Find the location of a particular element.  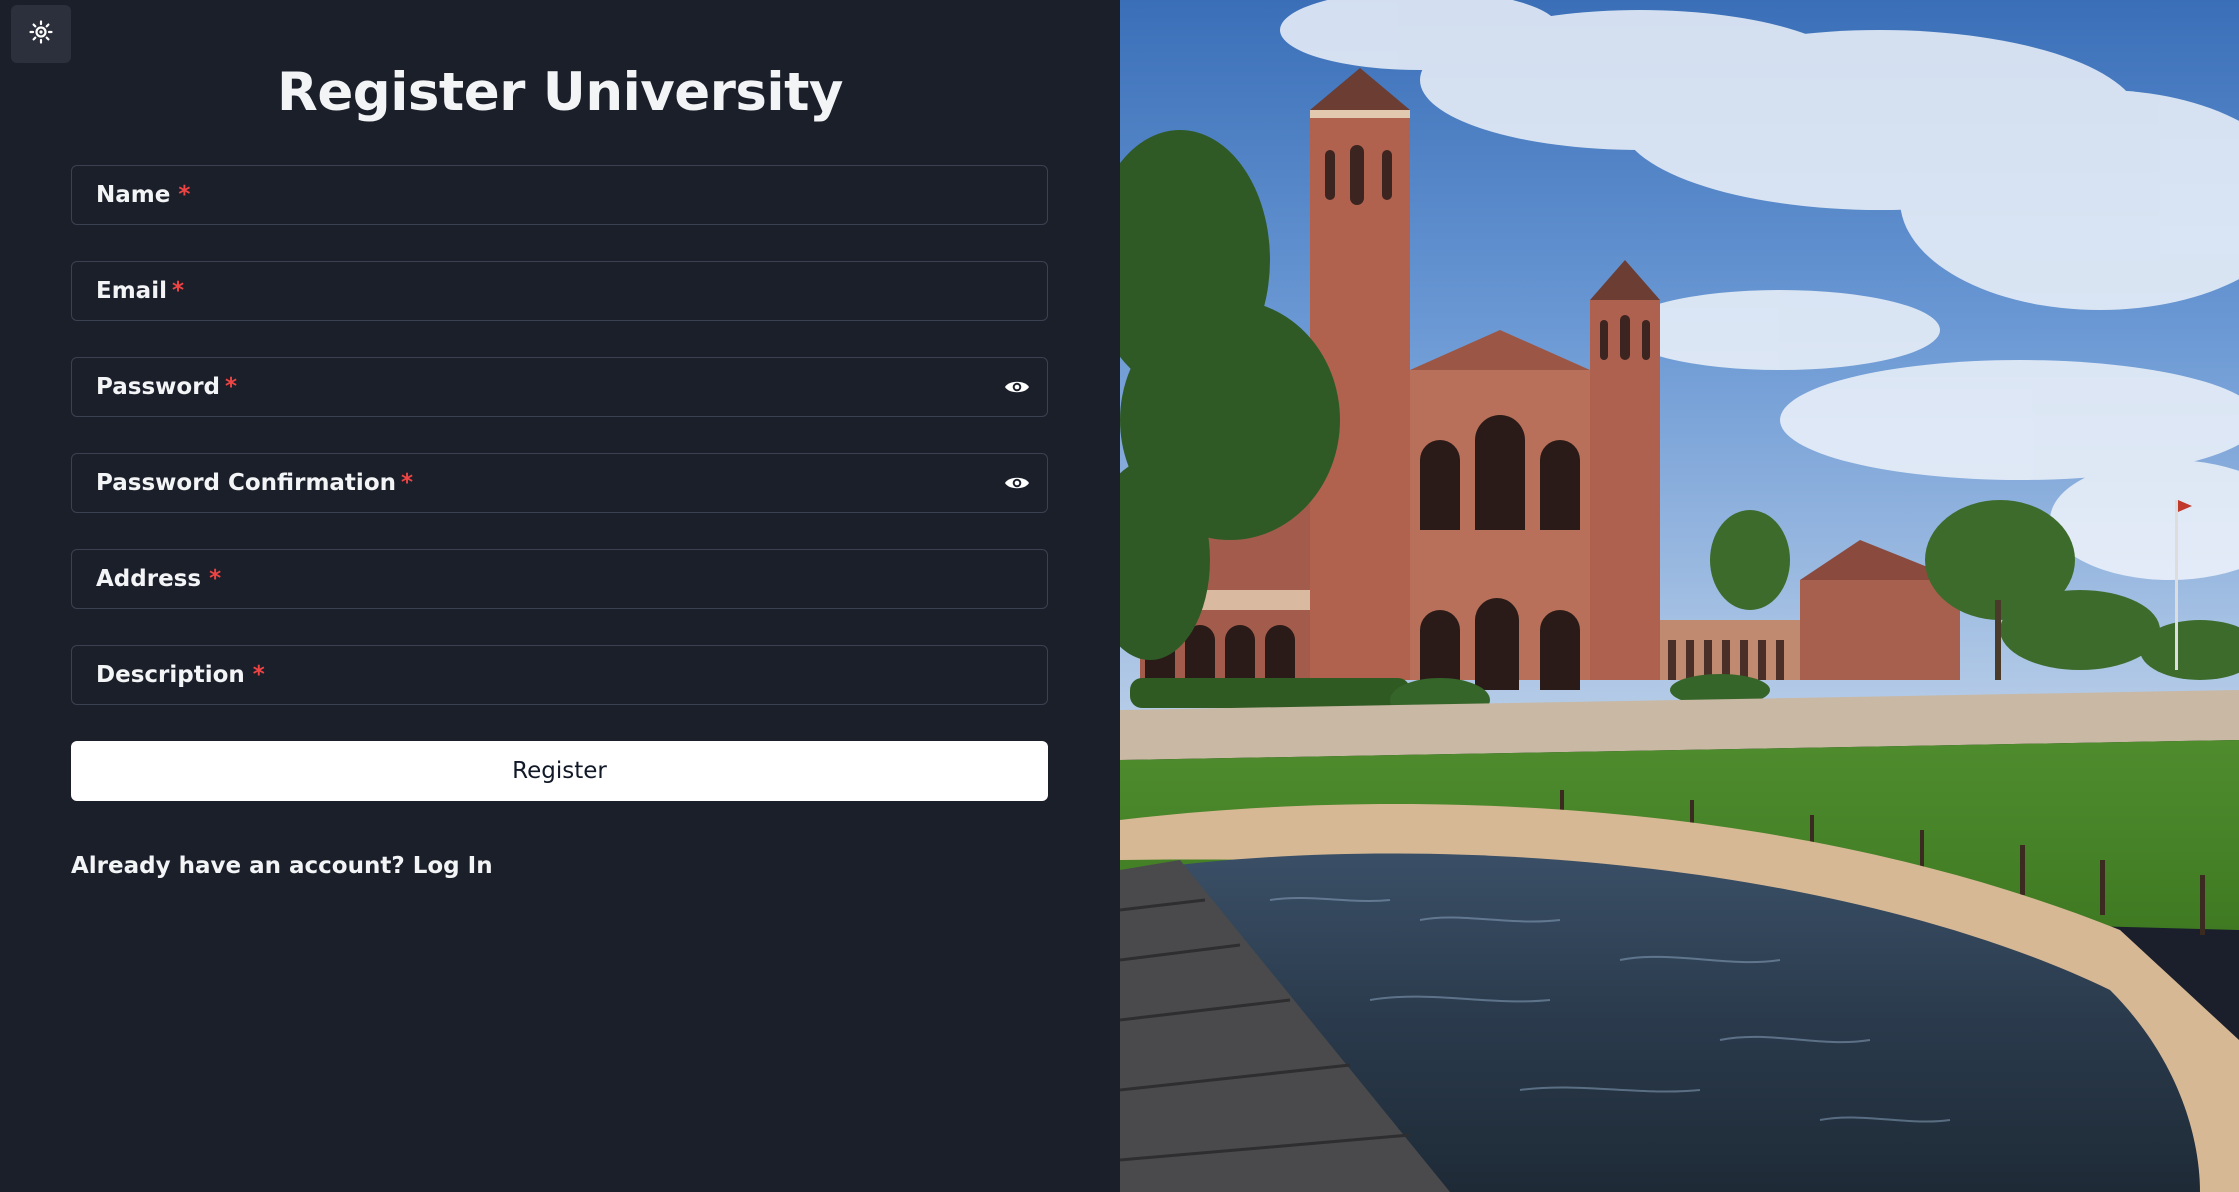

name-field: Name * is located at coordinates (559, 195).